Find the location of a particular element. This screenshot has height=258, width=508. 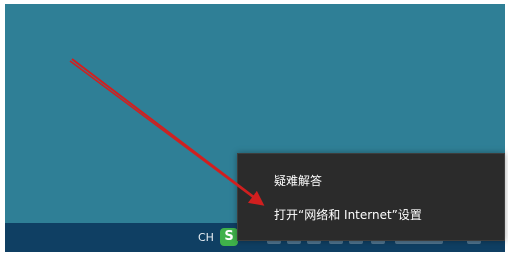

menu-item-troubleshoot: 疑难解答 is located at coordinates (298, 181).